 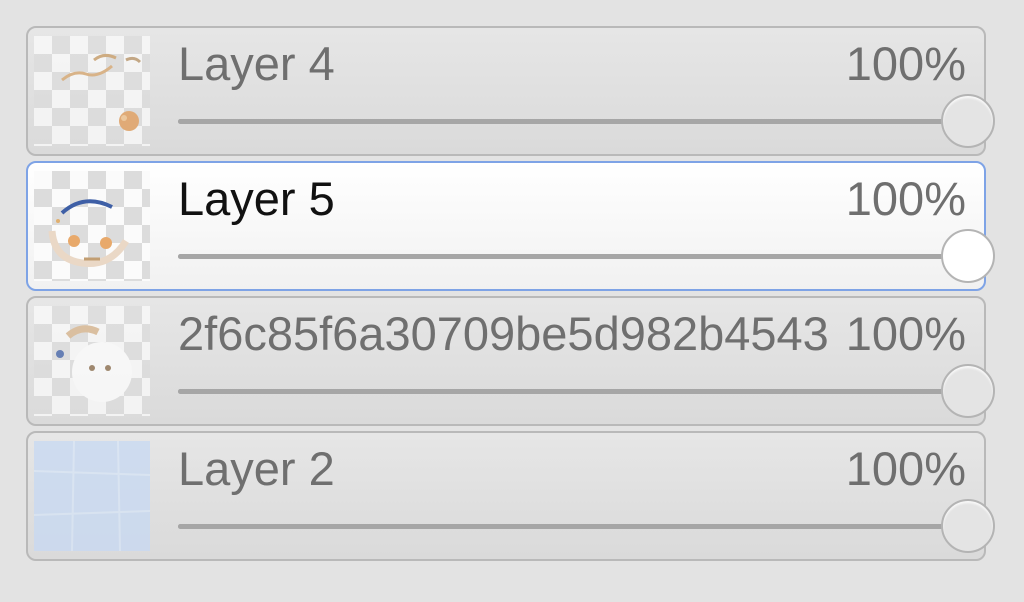 What do you see at coordinates (256, 468) in the screenshot?
I see `layer-name: Layer 2` at bounding box center [256, 468].